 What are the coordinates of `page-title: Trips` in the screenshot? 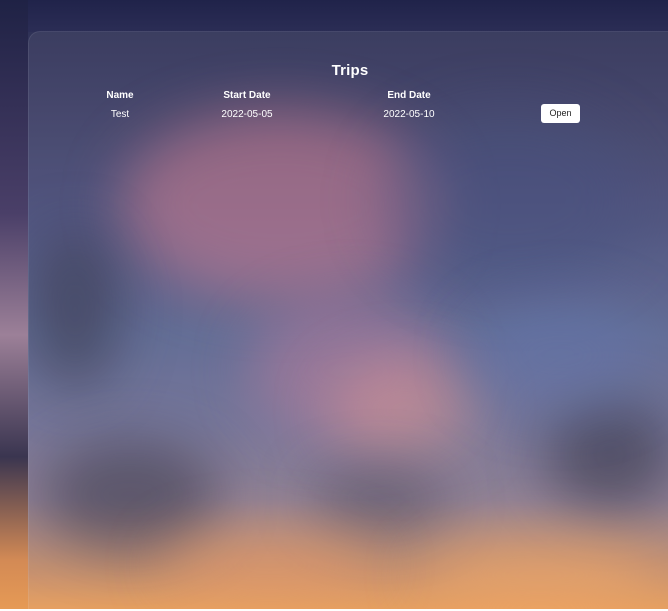 It's located at (350, 70).